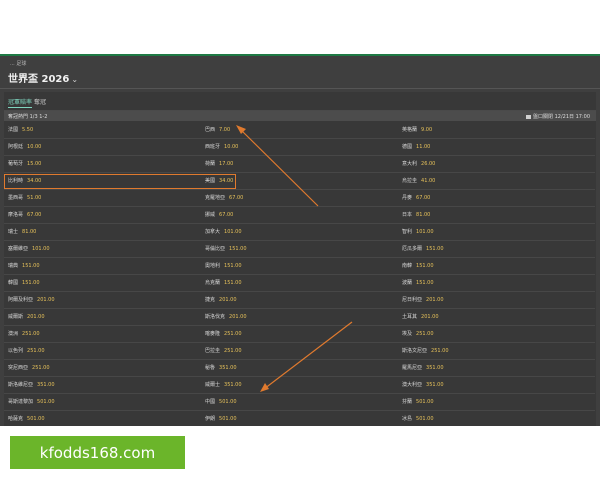 This screenshot has height=480, width=600. I want to click on odds-cell: 以色列 251.00, so click(102, 351).